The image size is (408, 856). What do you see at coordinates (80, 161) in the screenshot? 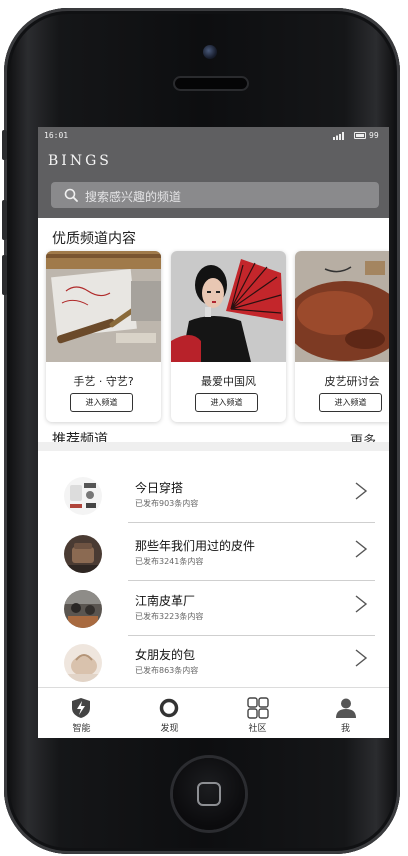
I see `brand-logo: BINGS` at bounding box center [80, 161].